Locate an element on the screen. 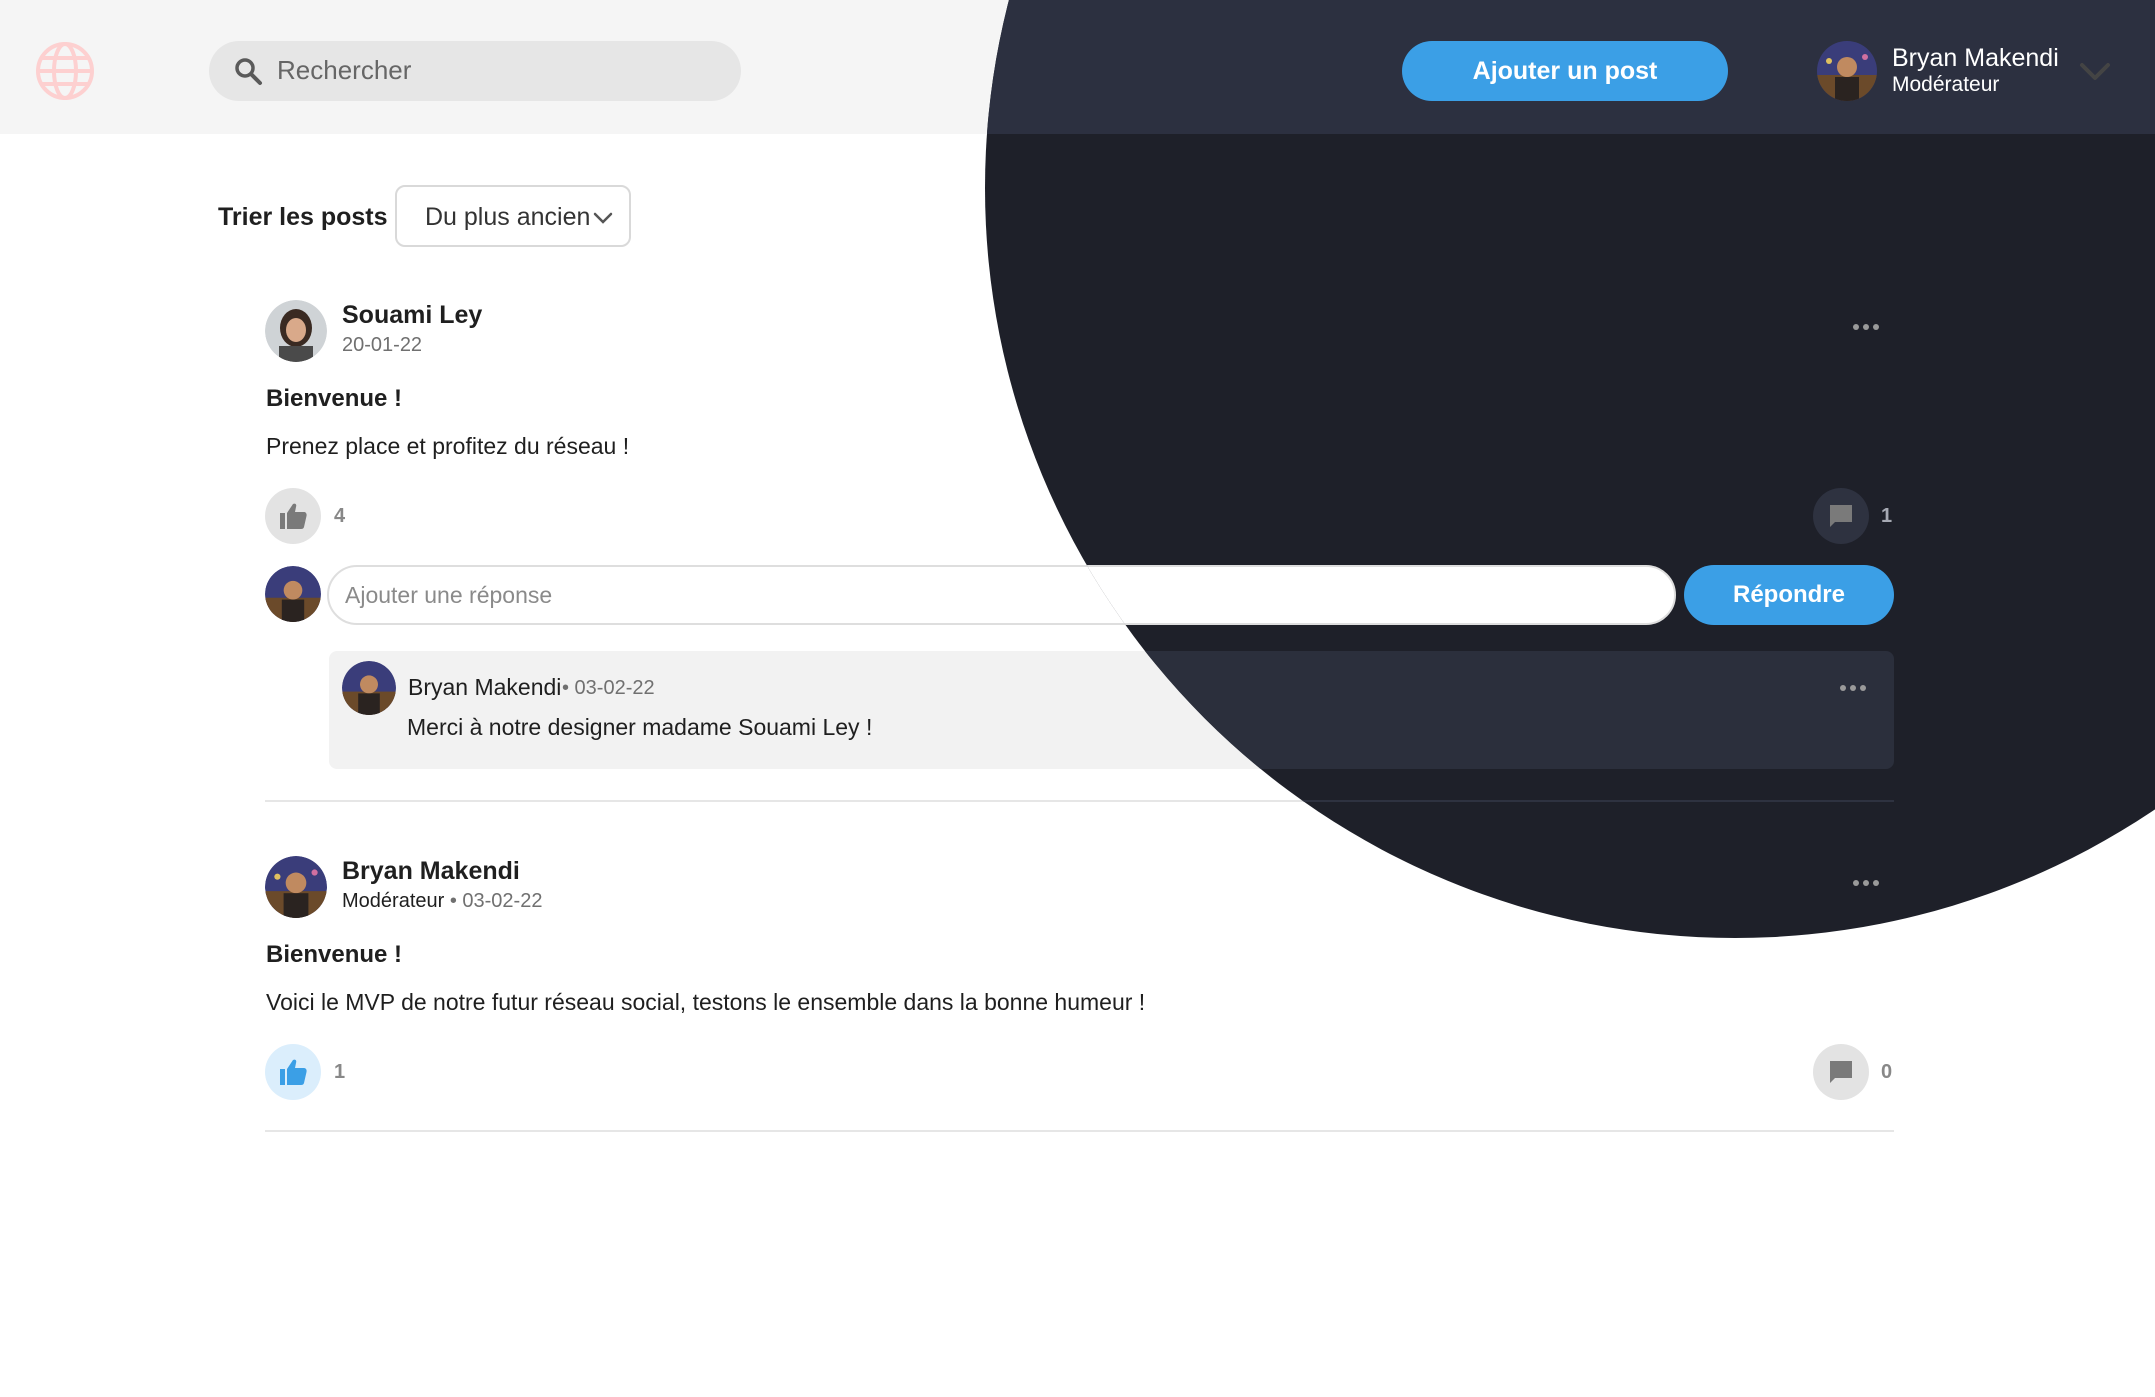 Image resolution: width=2155 pixels, height=1397 pixels. post-author-role: Modérateur is located at coordinates (393, 901).